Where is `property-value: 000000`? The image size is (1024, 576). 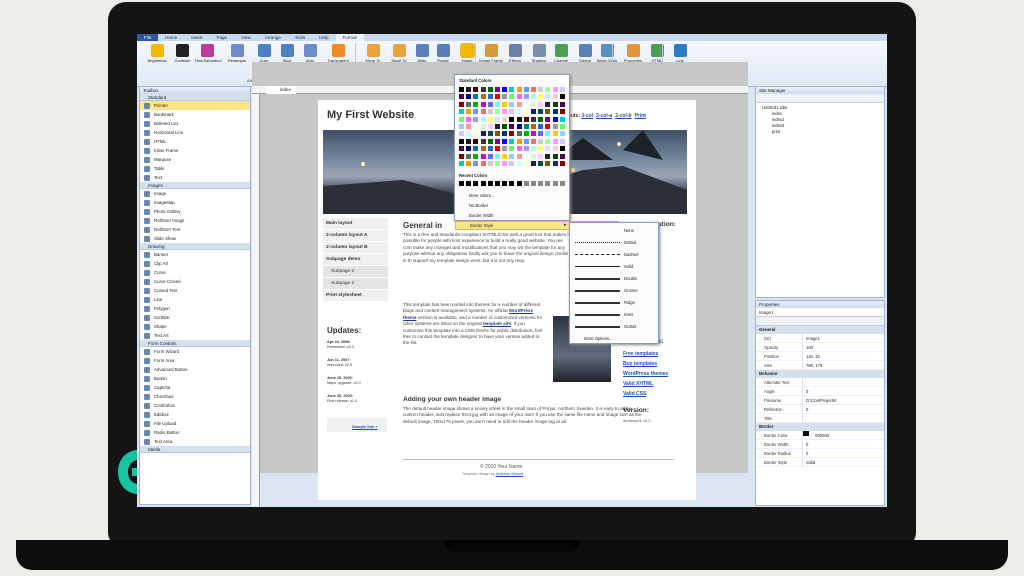 property-value: 000000 is located at coordinates (820, 435).